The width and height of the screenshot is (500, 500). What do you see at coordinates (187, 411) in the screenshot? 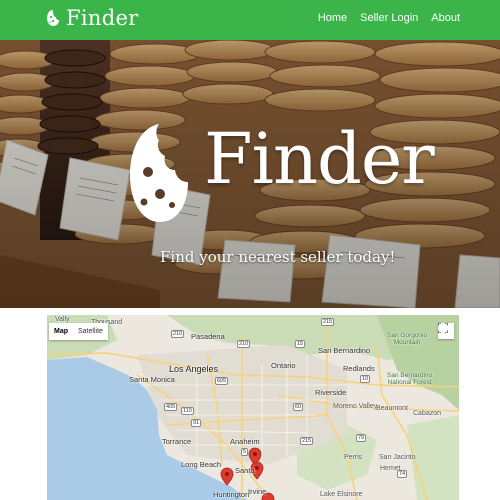
I see `highway-shield: 110` at bounding box center [187, 411].